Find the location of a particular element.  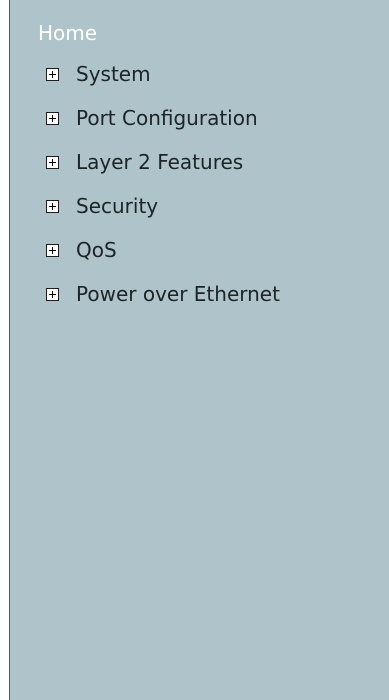

menu-item-qos: QoS is located at coordinates (163, 258).